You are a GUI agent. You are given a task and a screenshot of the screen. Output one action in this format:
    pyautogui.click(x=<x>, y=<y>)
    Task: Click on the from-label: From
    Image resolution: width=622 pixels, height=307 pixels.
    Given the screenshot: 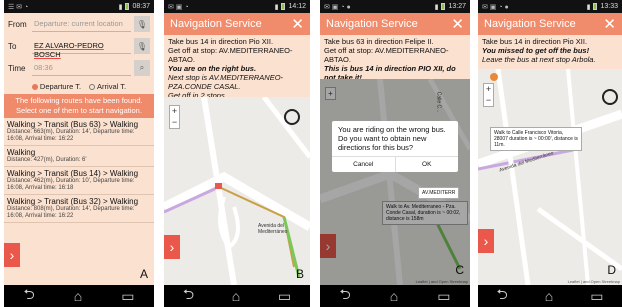 What is the action you would take?
    pyautogui.click(x=17, y=24)
    